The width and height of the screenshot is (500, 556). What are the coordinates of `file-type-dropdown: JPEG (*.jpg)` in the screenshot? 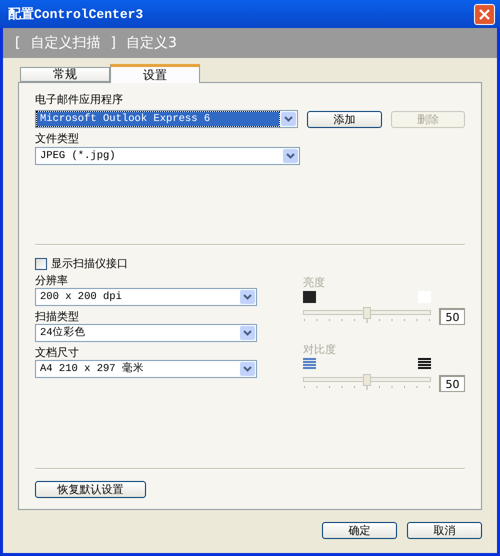 It's located at (167, 156).